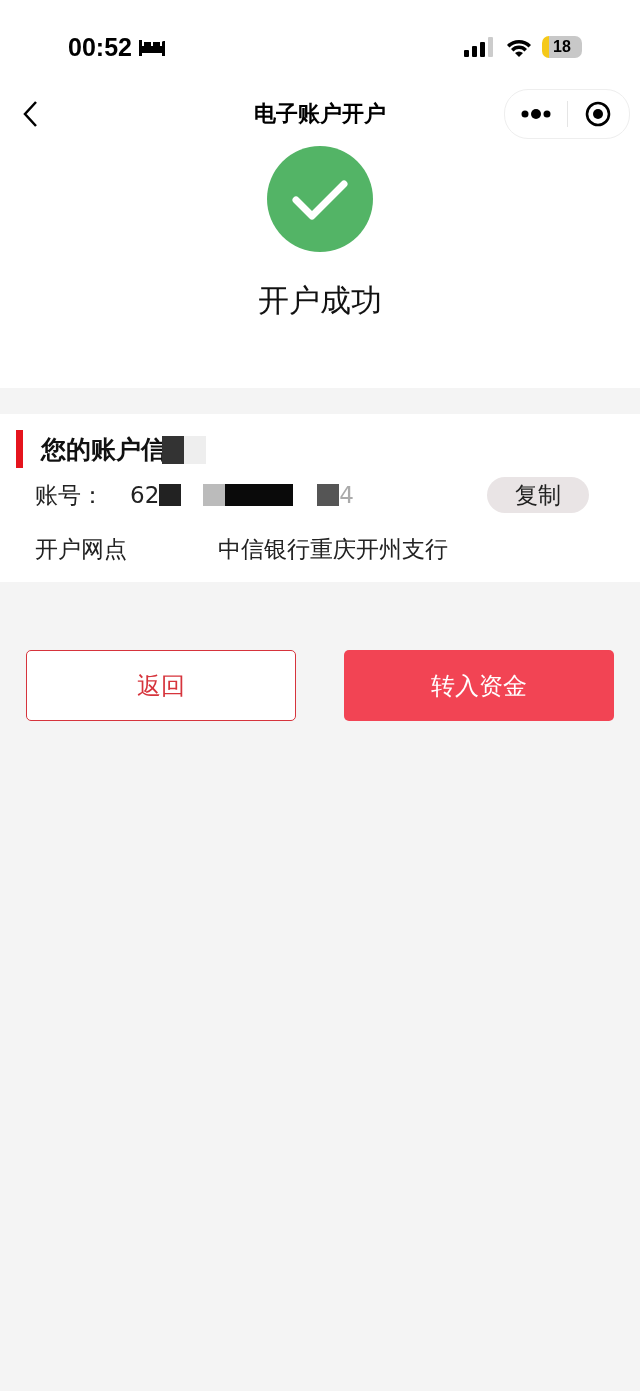  I want to click on branch-name: 中信银行重庆开州支行, so click(333, 549).